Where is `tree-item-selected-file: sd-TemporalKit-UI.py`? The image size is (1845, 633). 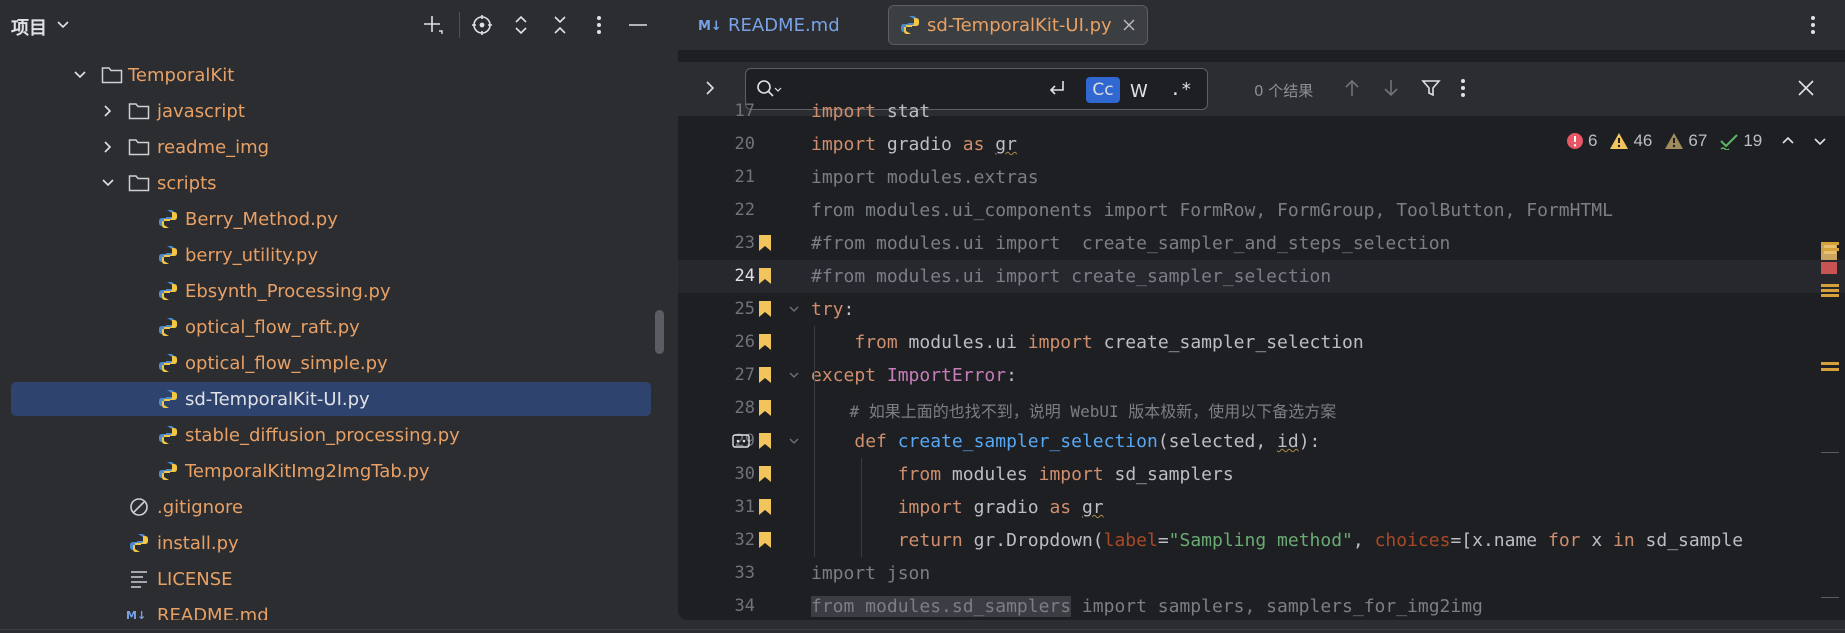 tree-item-selected-file: sd-TemporalKit-UI.py is located at coordinates (335, 399).